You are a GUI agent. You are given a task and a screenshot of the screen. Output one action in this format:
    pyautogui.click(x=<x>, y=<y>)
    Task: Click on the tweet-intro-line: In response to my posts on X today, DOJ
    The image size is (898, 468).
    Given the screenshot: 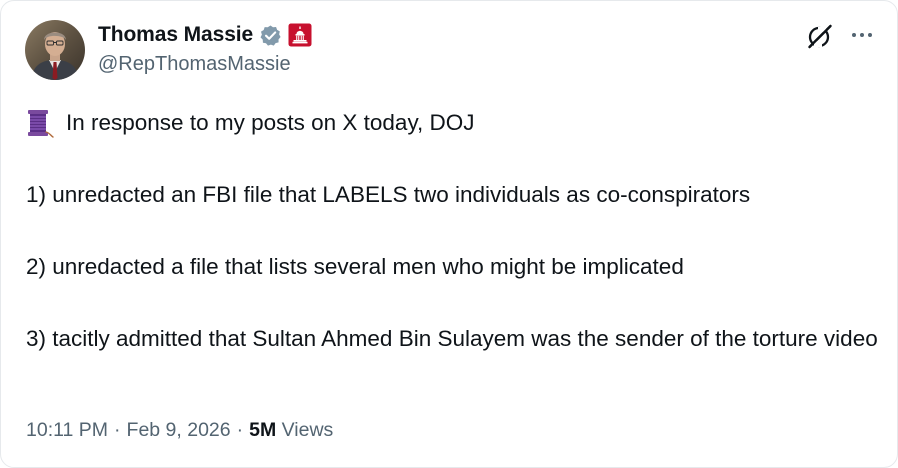 What is the action you would take?
    pyautogui.click(x=455, y=123)
    